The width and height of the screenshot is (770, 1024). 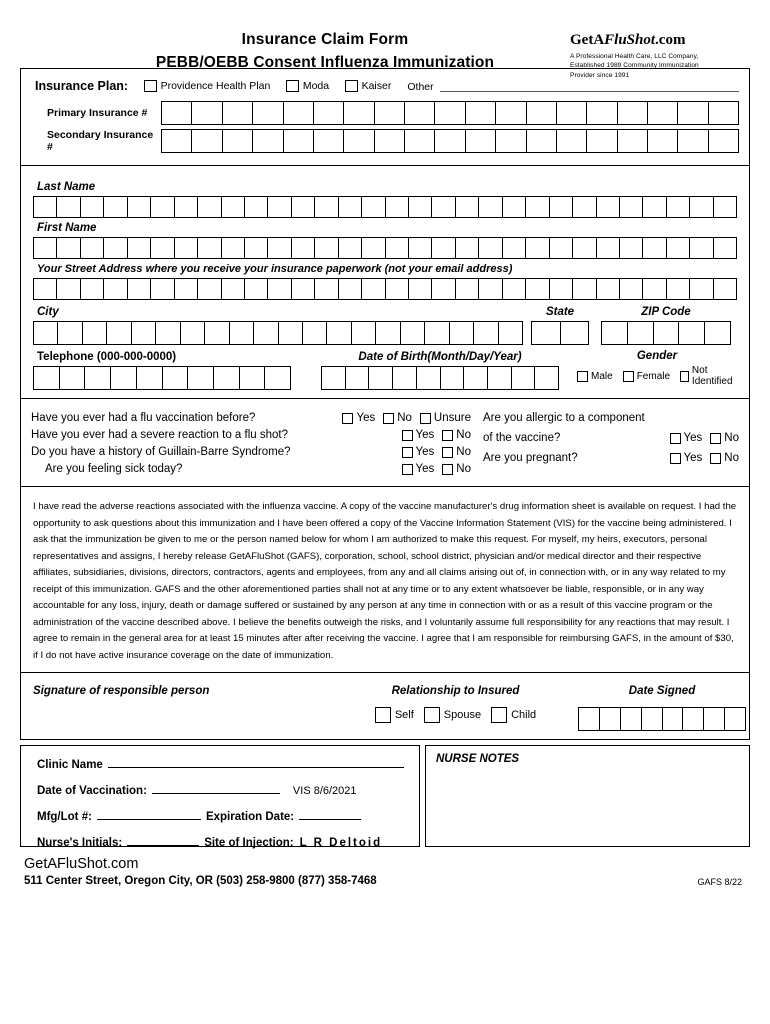 I want to click on primary-insurance-input, so click(x=450, y=113).